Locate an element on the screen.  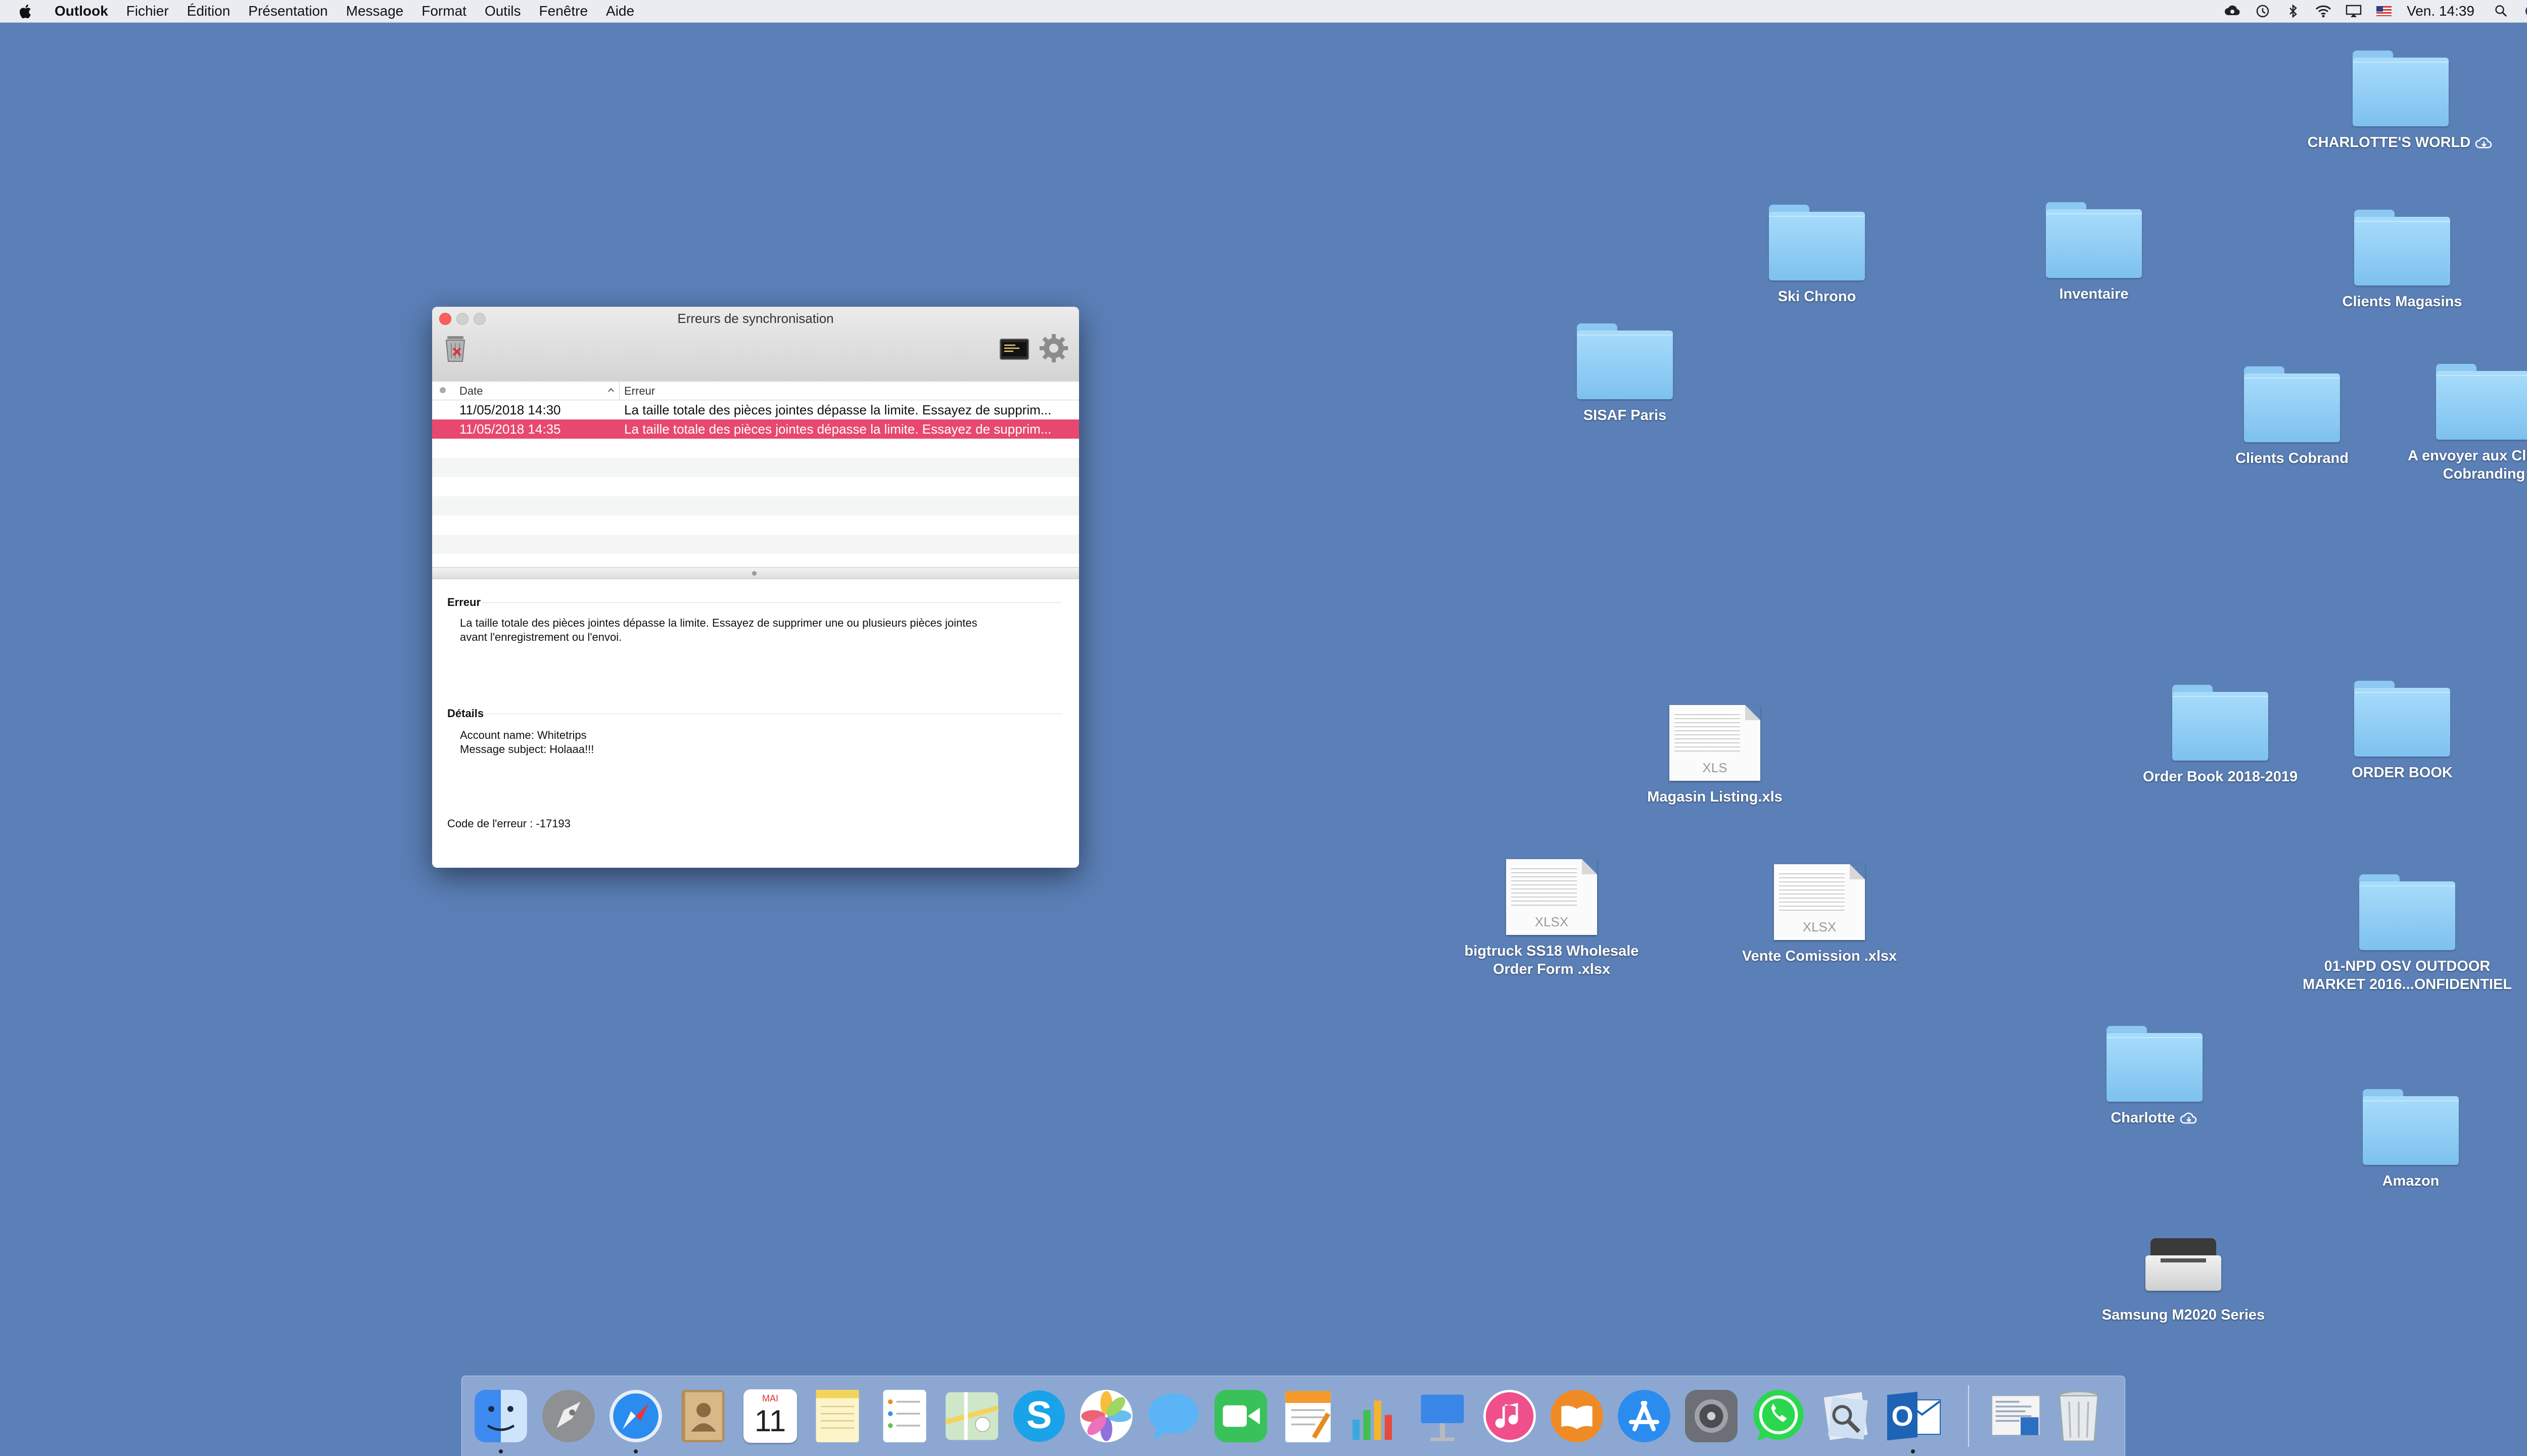
messages-icon is located at coordinates (1173, 1416).